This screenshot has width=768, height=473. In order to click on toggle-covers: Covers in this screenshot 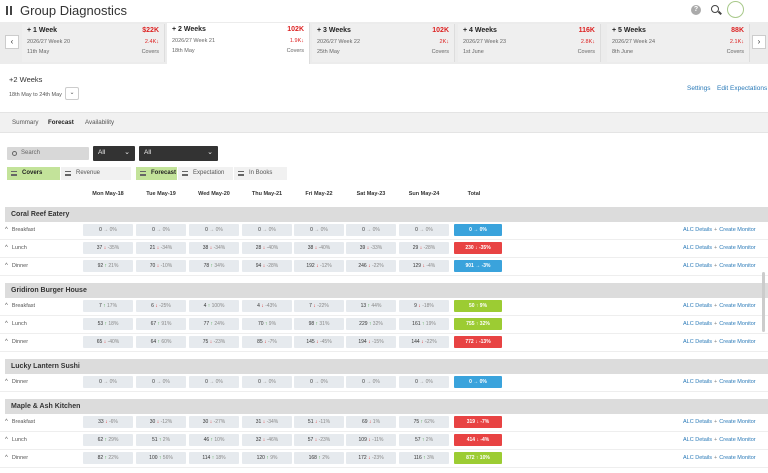, I will do `click(33, 173)`.